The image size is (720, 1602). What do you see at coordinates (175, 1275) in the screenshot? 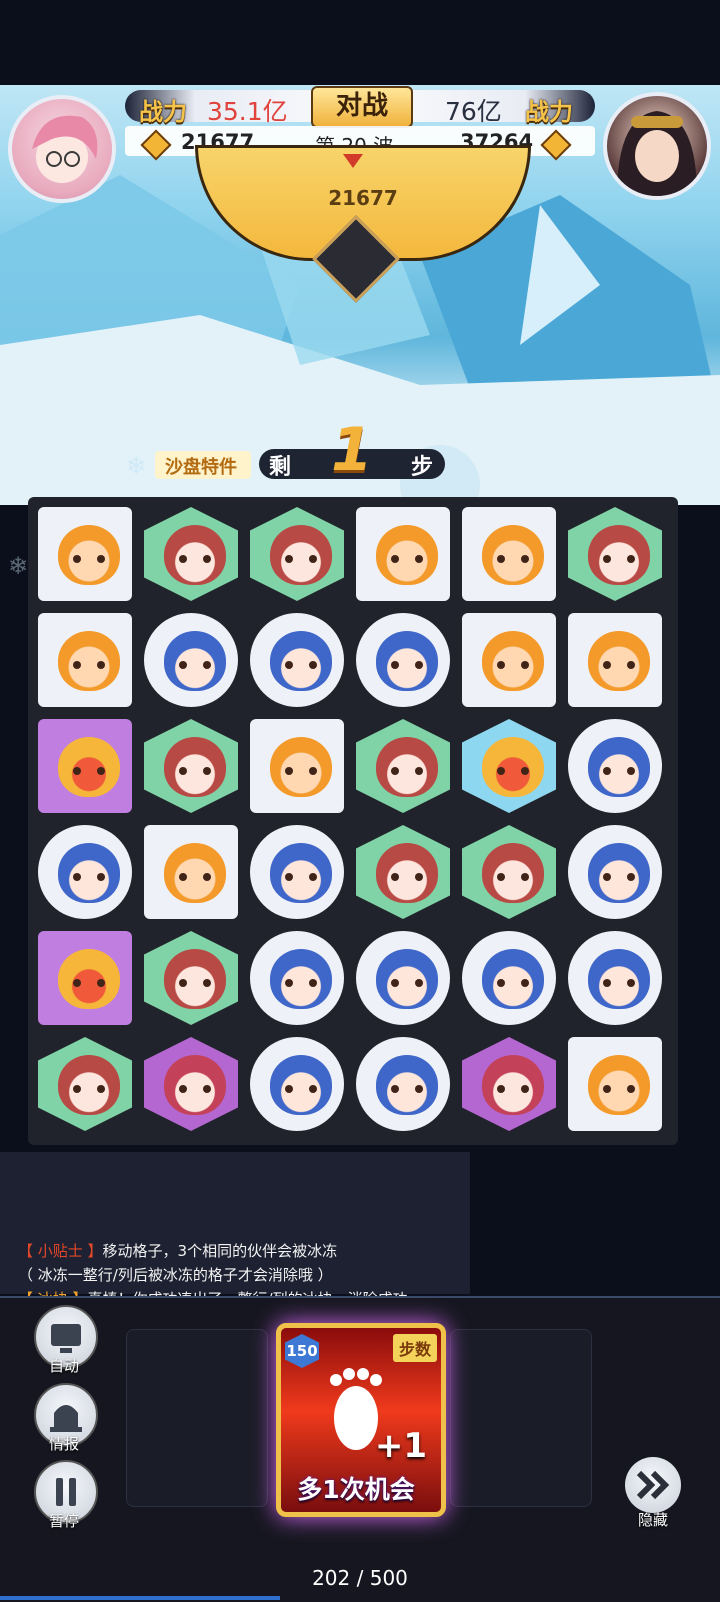
I see `tip-text-2: （ 冰冻一整行/列后被冰冻的格子才会消除哦 ）` at bounding box center [175, 1275].